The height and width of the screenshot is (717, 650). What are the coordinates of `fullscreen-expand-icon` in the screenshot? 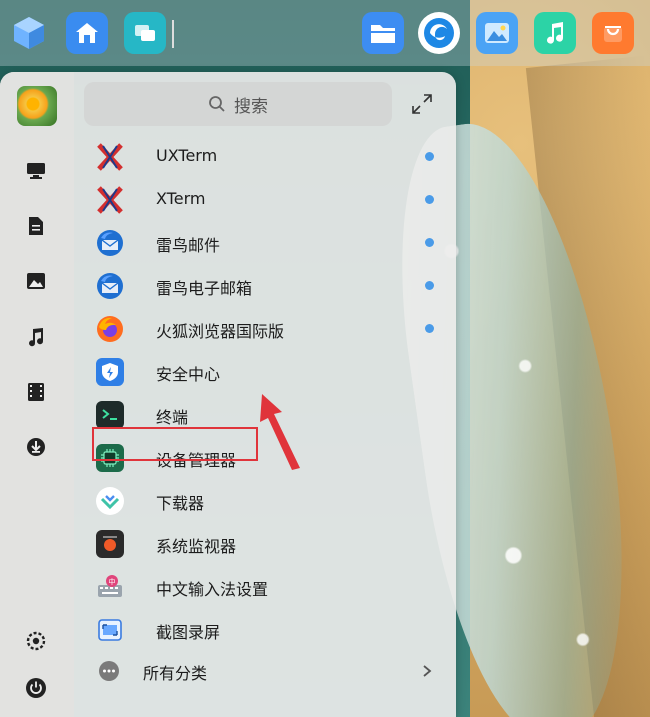 It's located at (422, 104).